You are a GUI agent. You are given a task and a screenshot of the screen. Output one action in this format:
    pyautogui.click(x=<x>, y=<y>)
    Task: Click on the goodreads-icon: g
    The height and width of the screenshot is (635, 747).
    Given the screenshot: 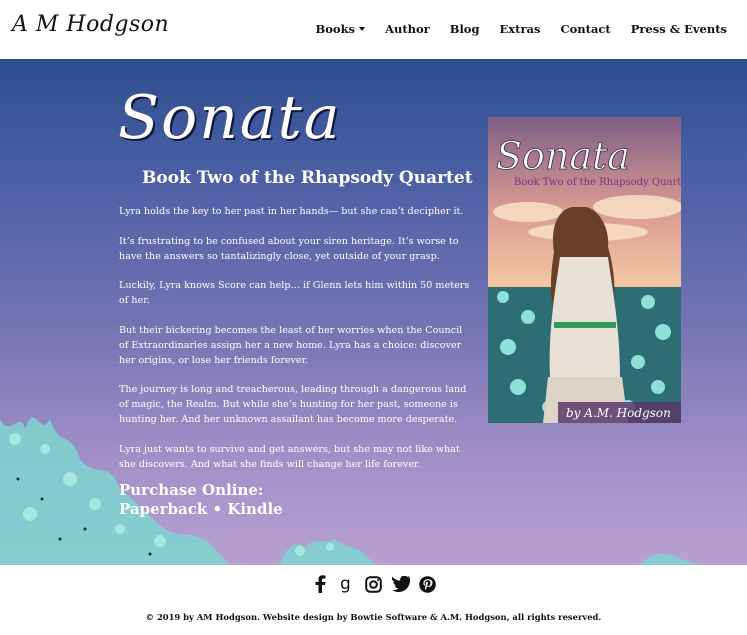 What is the action you would take?
    pyautogui.click(x=347, y=584)
    